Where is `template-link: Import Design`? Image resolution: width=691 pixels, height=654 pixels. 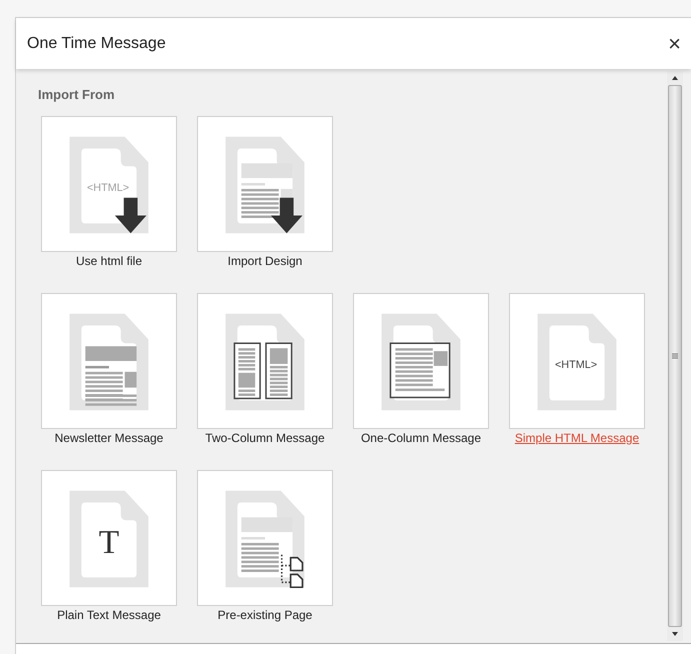 template-link: Import Design is located at coordinates (265, 261).